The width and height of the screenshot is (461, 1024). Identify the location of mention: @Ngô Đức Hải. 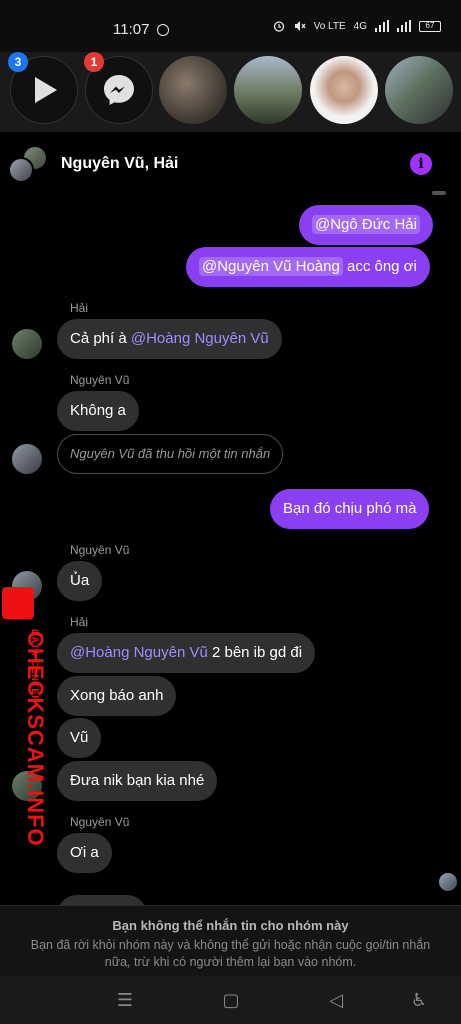
(366, 224).